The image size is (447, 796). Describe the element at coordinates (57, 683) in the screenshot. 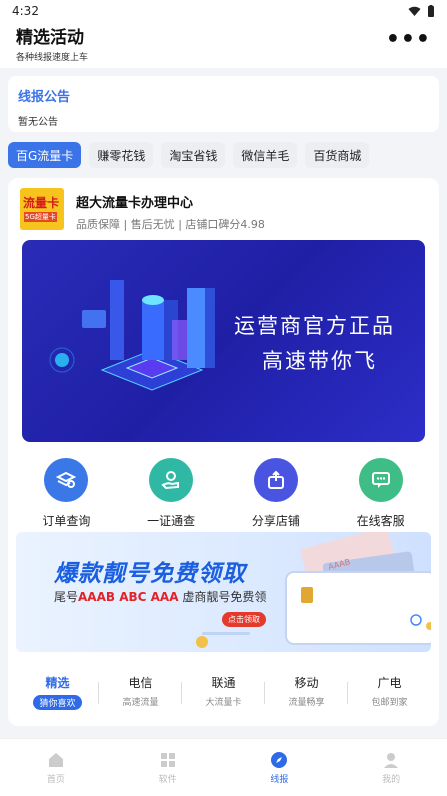

I see `operator-tab-name: 精选` at that location.